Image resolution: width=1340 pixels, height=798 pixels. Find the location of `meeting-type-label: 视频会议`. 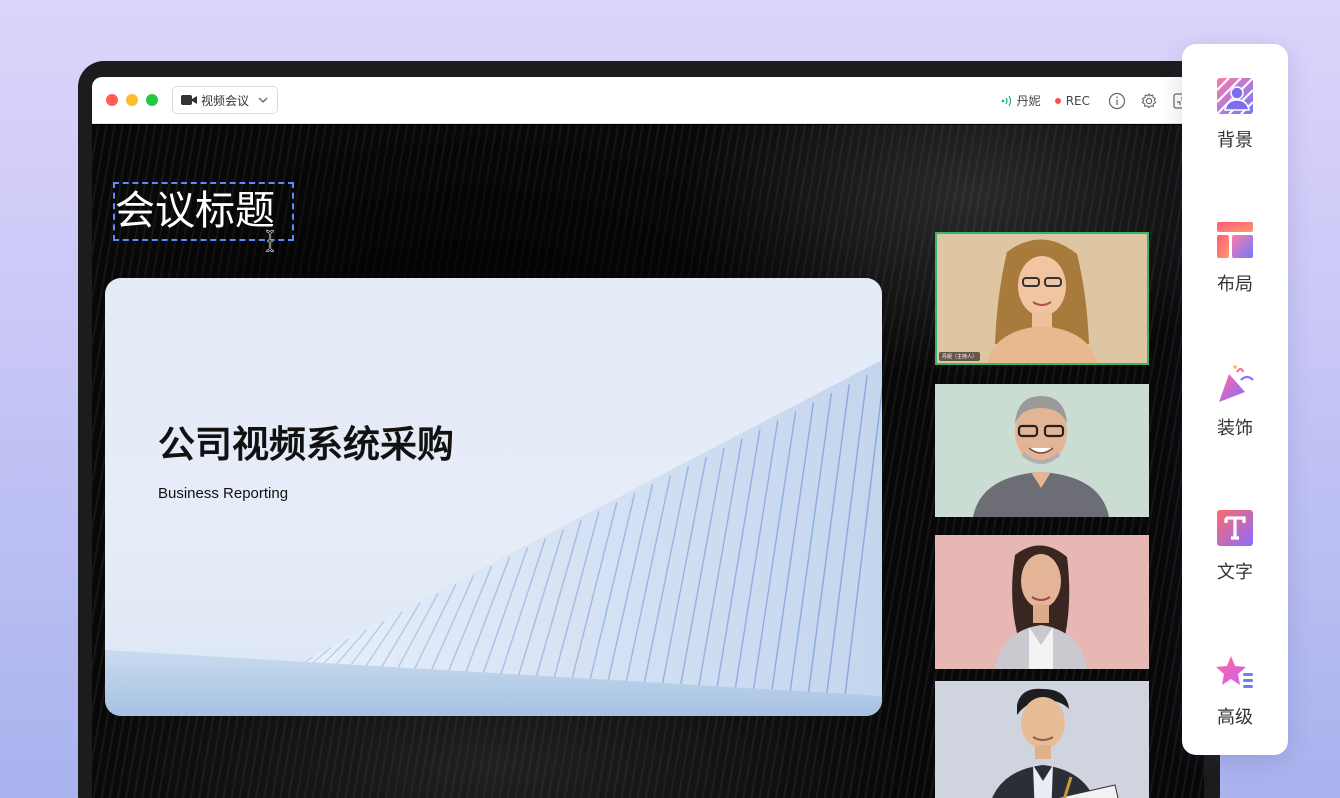

meeting-type-label: 视频会议 is located at coordinates (225, 100).